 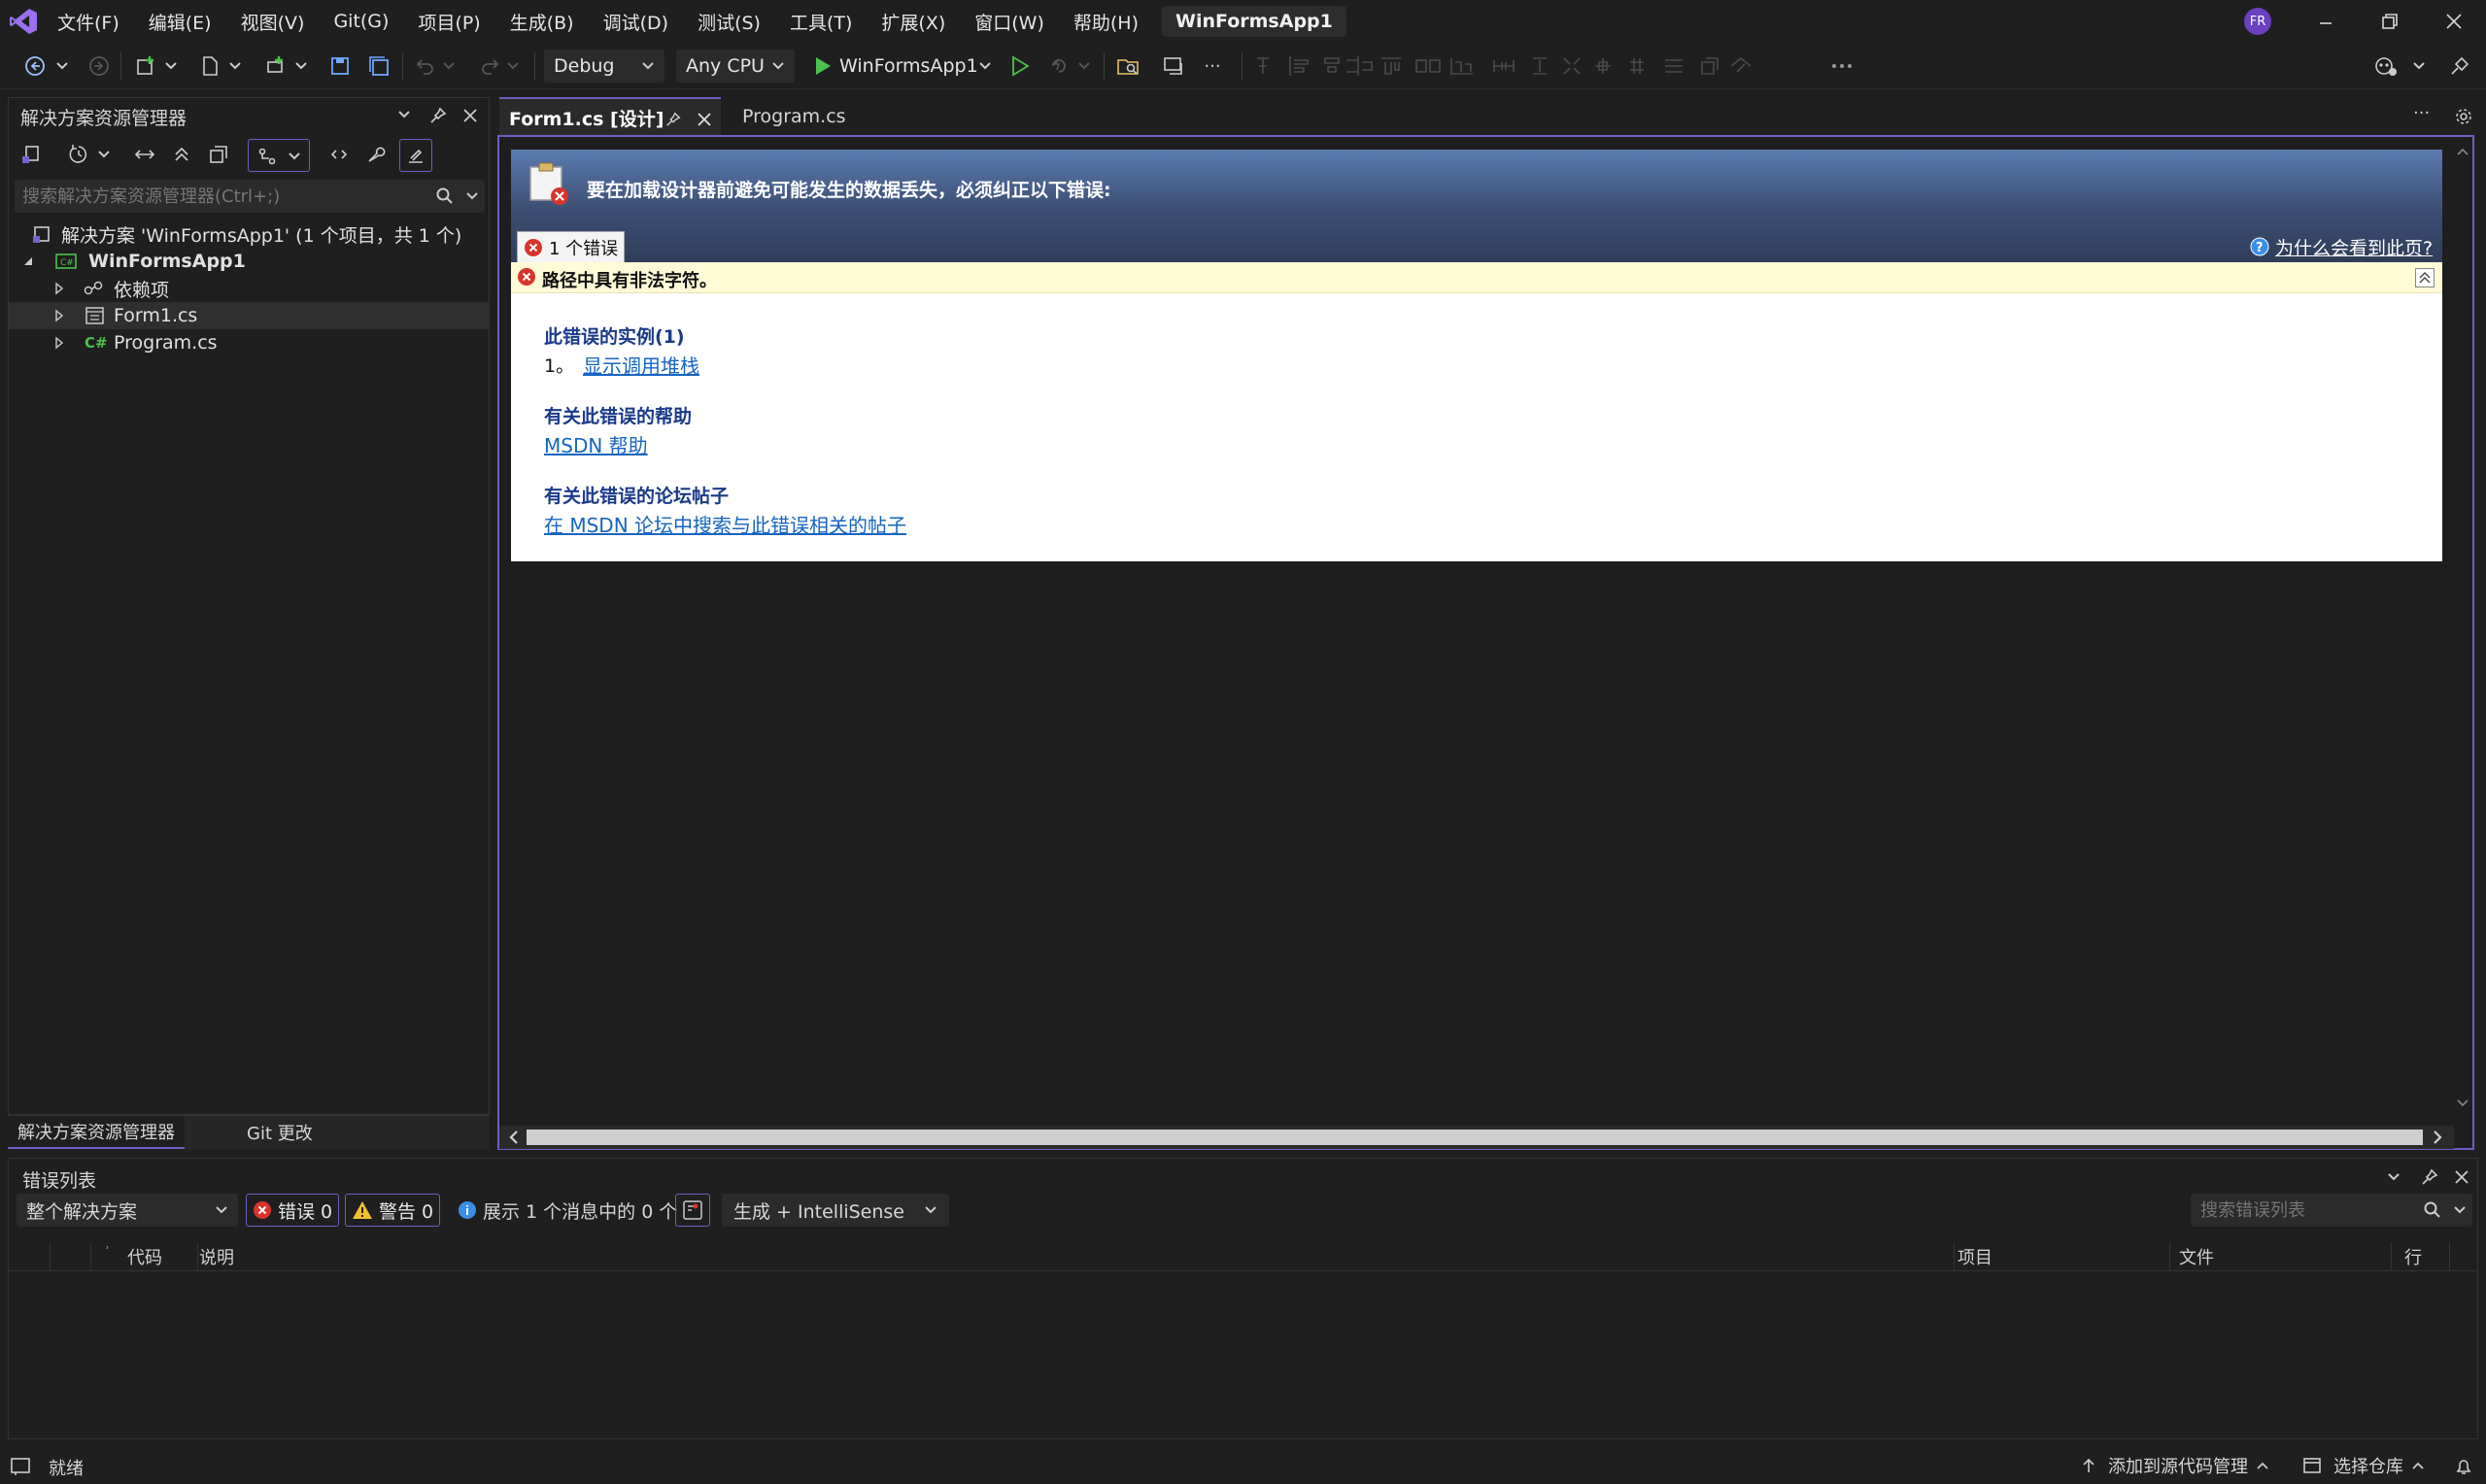 I want to click on properties-wrench-icon, so click(x=376, y=154).